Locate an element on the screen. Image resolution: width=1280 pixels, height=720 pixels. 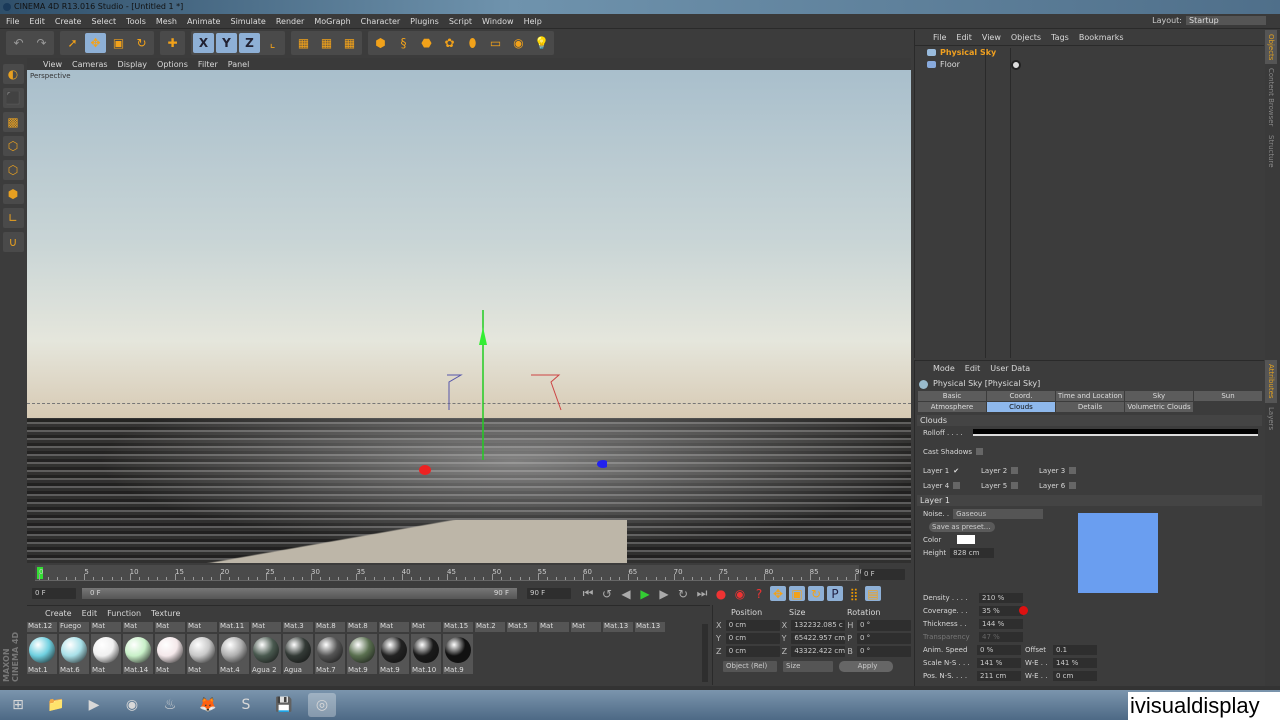
coverage-field: 35 % is located at coordinates (1001, 610).